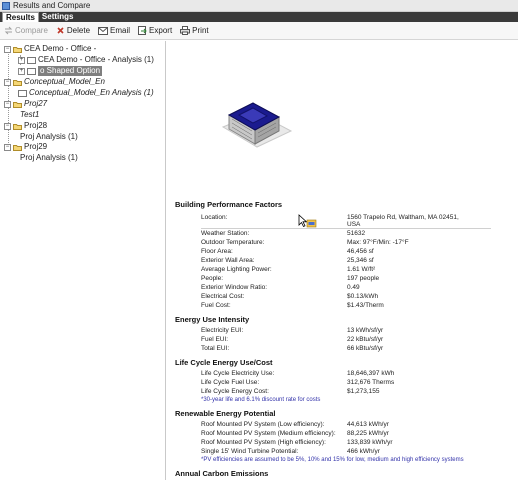 This screenshot has height=480, width=518. Describe the element at coordinates (365, 348) in the screenshot. I see `row-value: 66 kBtu/sf/yr` at that location.